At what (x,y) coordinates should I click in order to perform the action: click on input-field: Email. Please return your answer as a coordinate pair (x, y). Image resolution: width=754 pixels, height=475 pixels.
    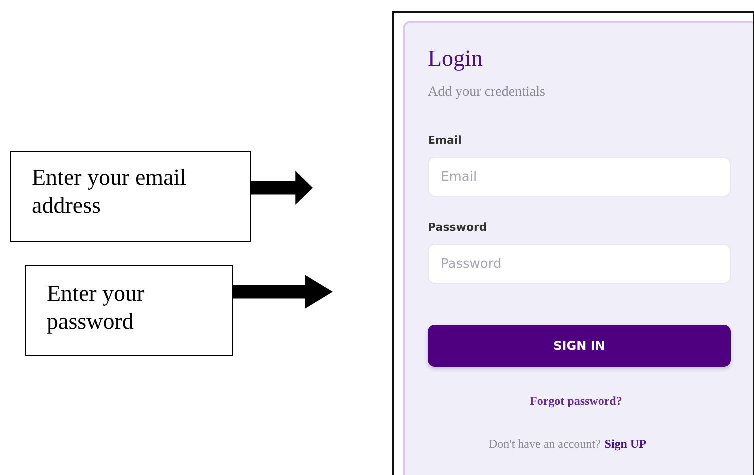
    Looking at the image, I should click on (579, 177).